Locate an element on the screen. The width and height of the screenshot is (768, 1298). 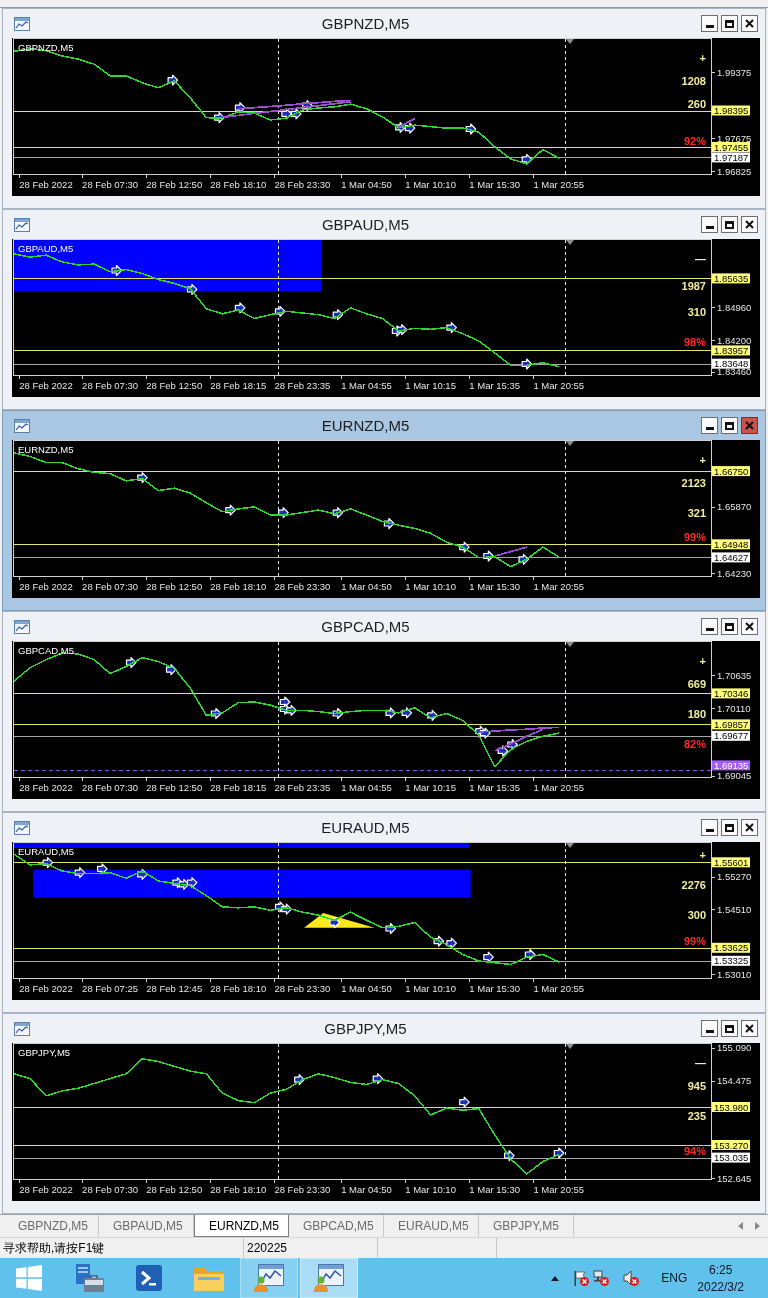
price-tag: 153.035 is located at coordinates (731, 1158).